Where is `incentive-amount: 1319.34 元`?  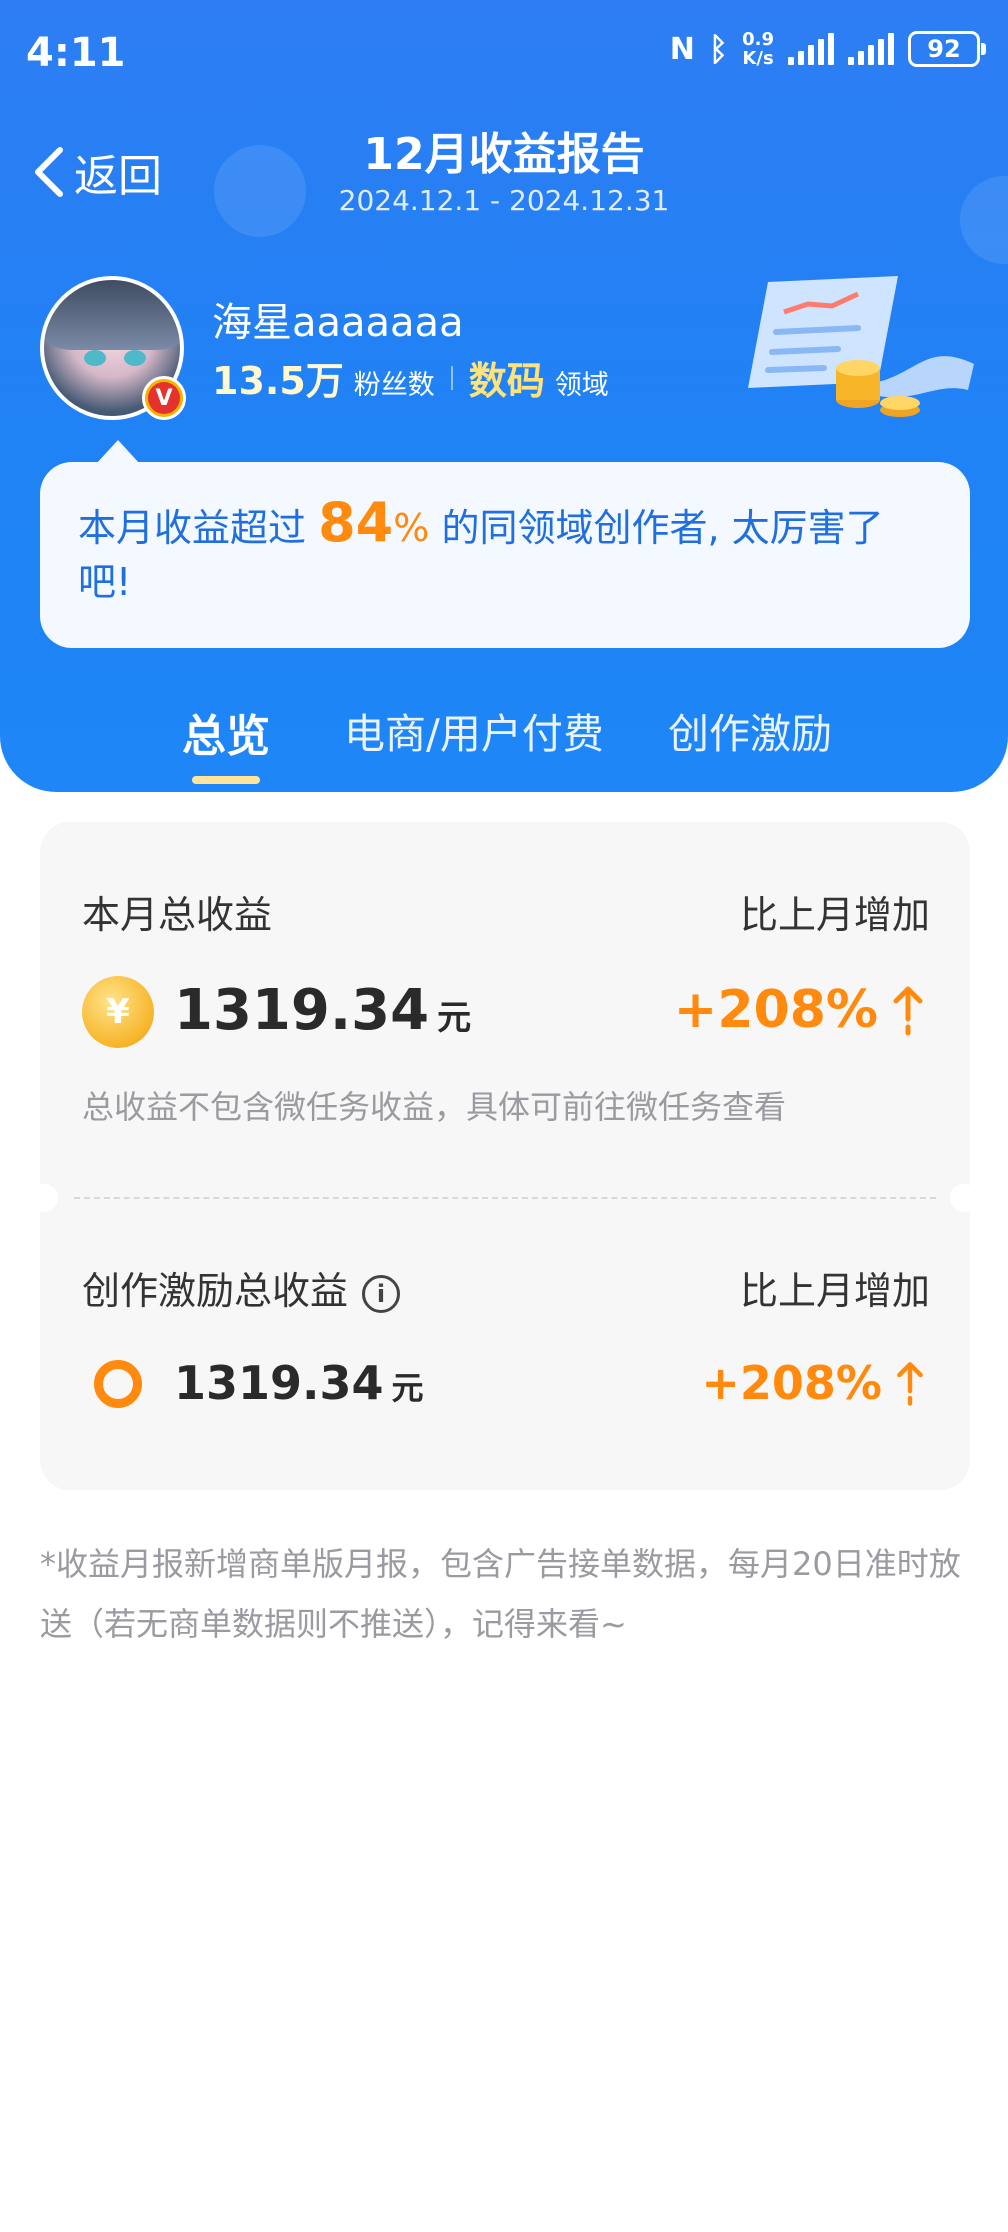
incentive-amount: 1319.34 元 is located at coordinates (299, 1383).